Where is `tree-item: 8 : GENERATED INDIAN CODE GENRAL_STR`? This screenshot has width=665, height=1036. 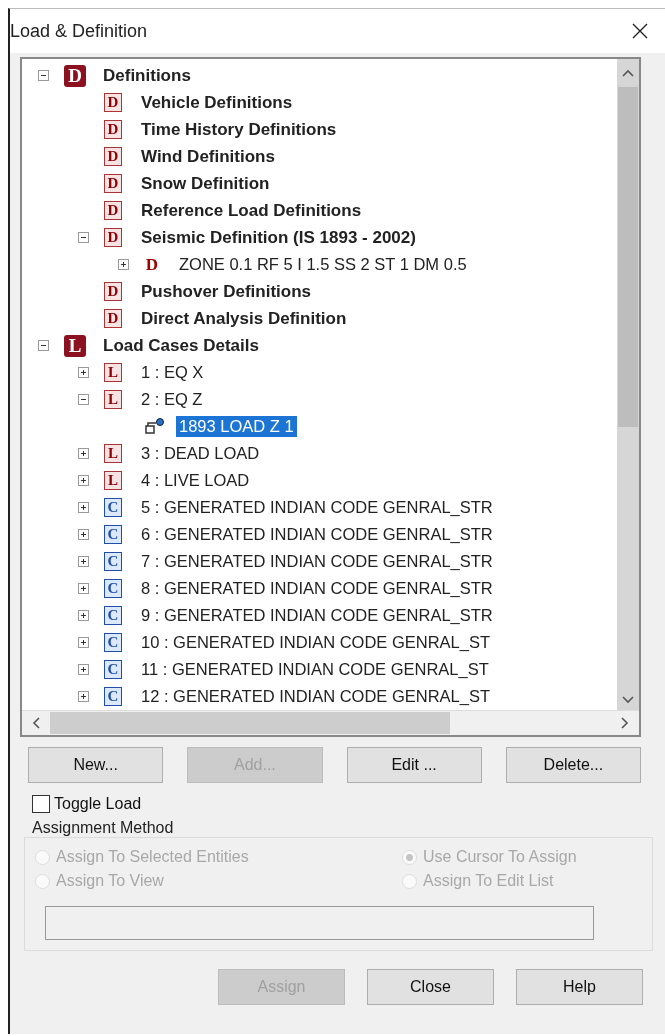 tree-item: 8 : GENERATED INDIAN CODE GENRAL_STR is located at coordinates (317, 588).